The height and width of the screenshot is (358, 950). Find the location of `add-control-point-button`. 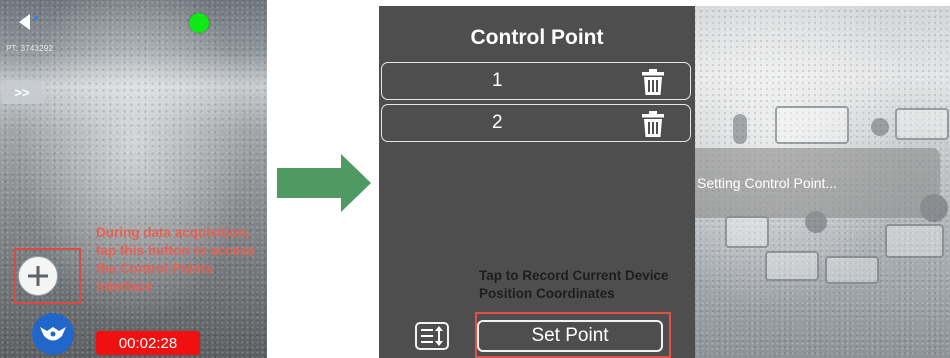

add-control-point-button is located at coordinates (38, 276).